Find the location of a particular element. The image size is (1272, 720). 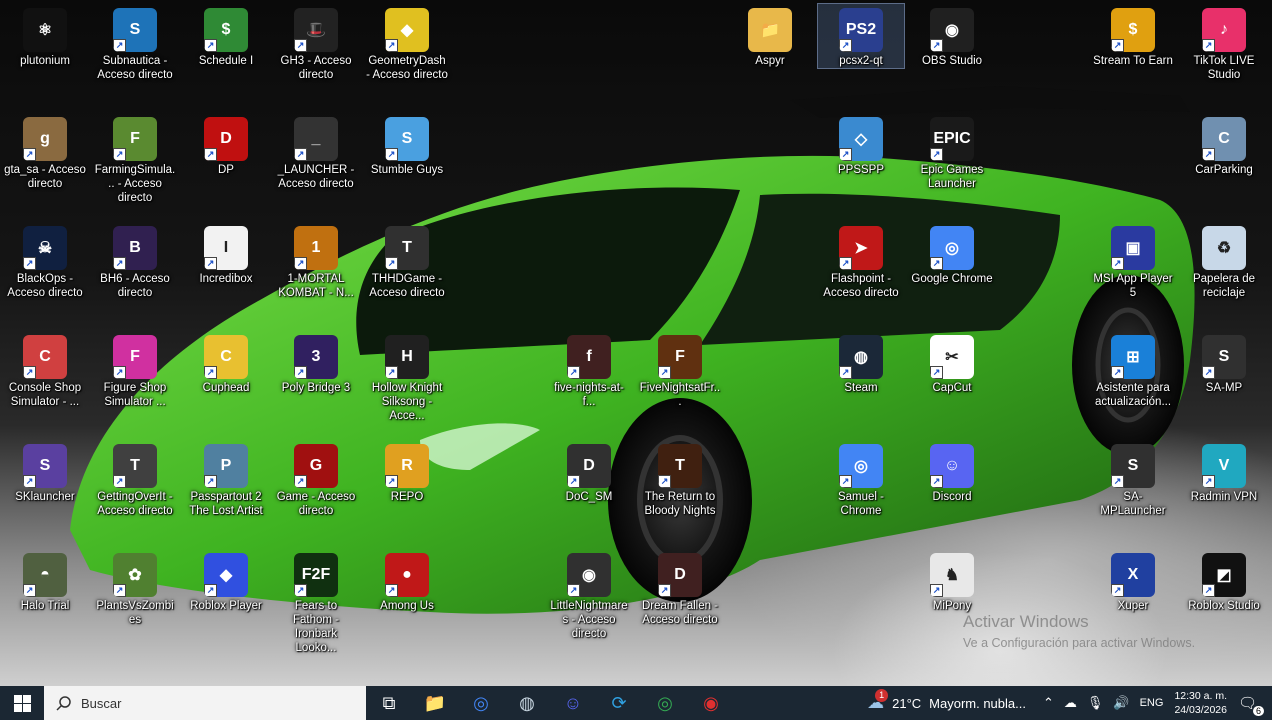

desktop-icon-label: LittleNightmares - Acceso directo is located at coordinates (589, 620).